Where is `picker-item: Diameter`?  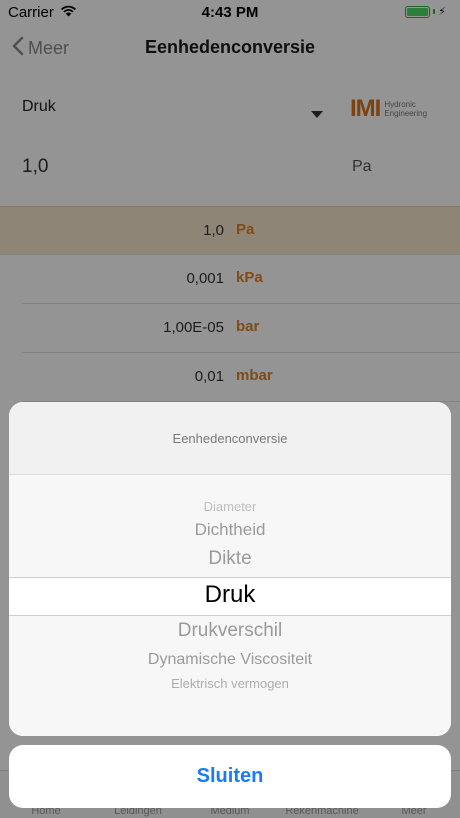
picker-item: Diameter is located at coordinates (230, 506).